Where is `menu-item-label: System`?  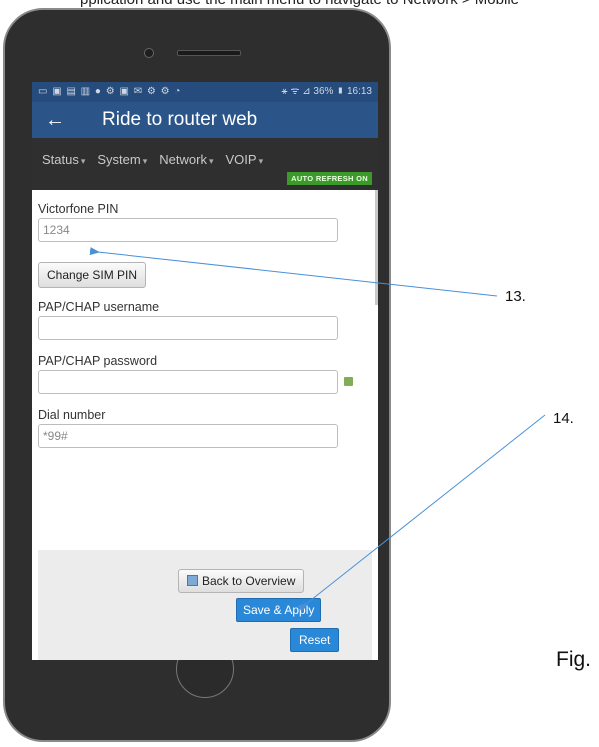
menu-item-label: System is located at coordinates (119, 159).